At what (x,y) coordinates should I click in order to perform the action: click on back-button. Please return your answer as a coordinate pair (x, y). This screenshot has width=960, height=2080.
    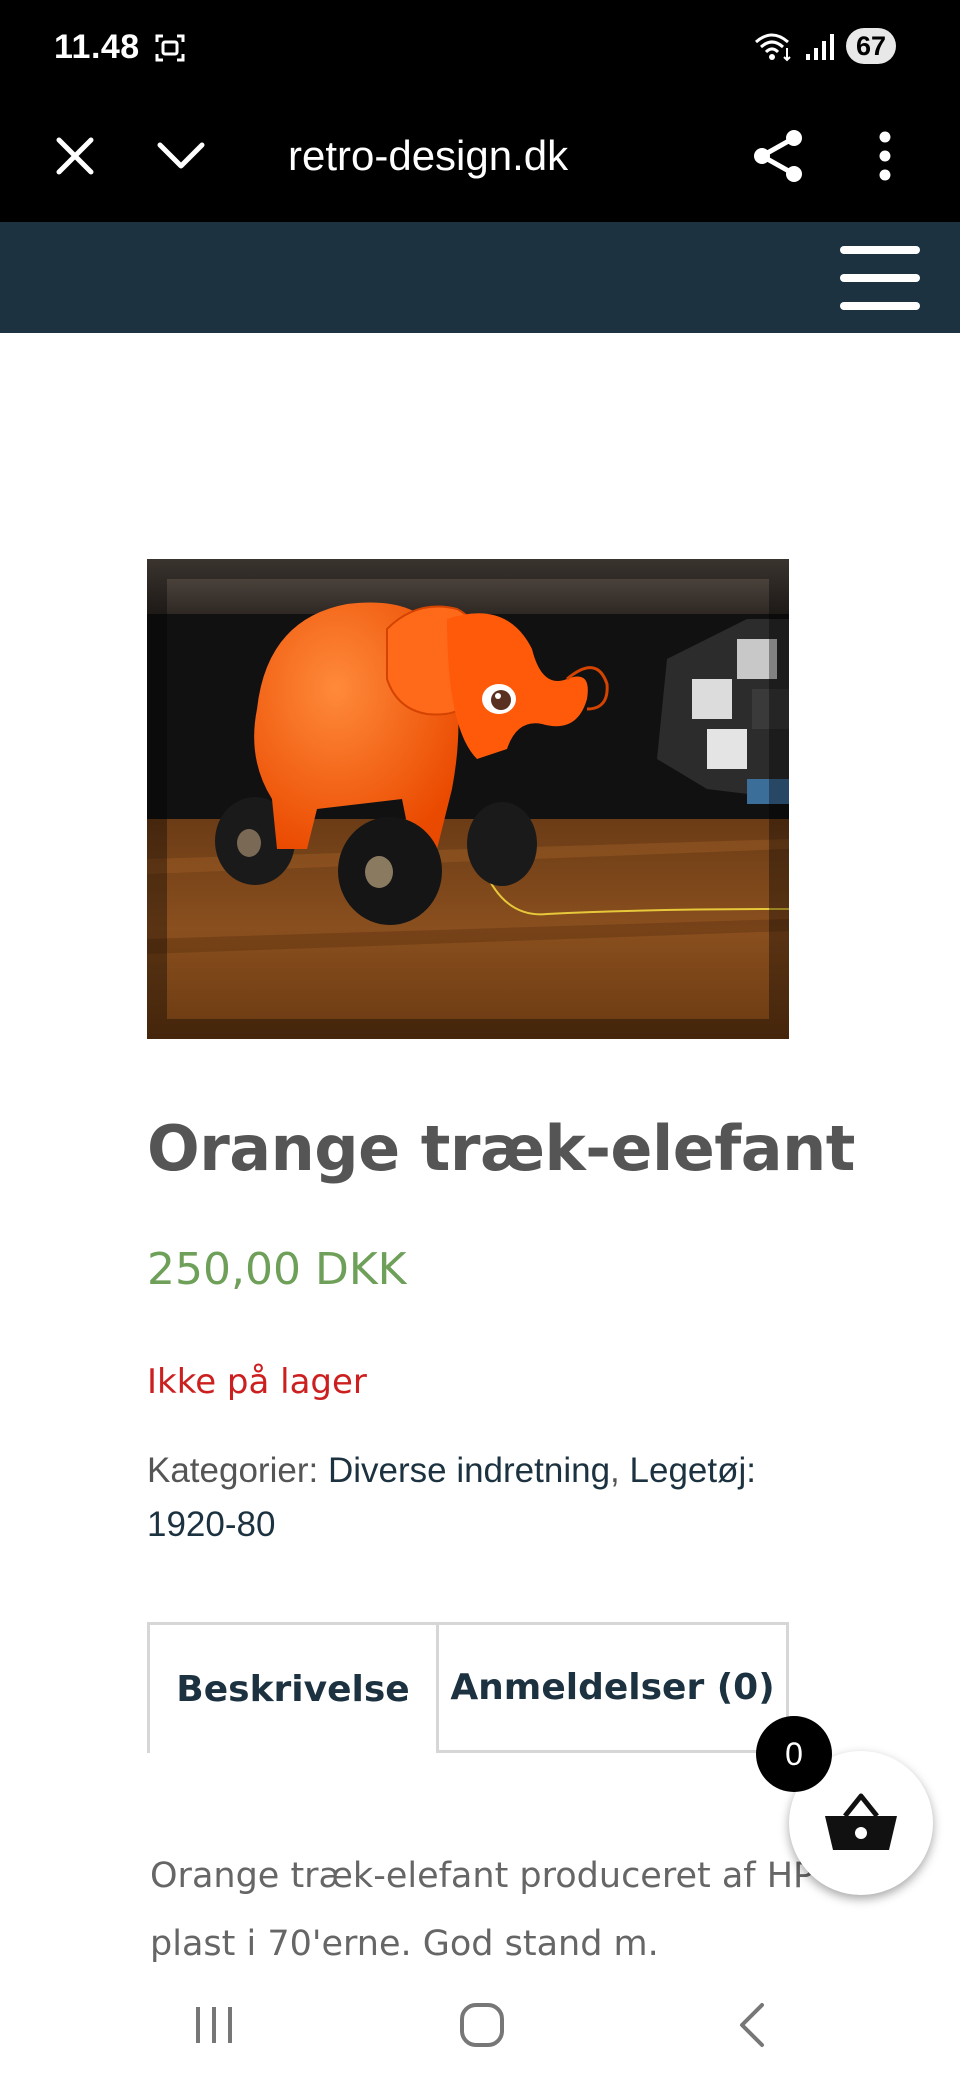
    Looking at the image, I should click on (752, 2025).